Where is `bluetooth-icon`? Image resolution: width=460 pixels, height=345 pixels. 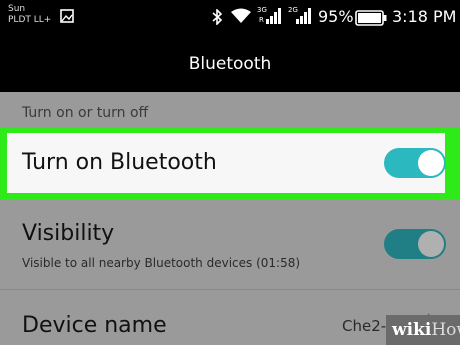 bluetooth-icon is located at coordinates (217, 18).